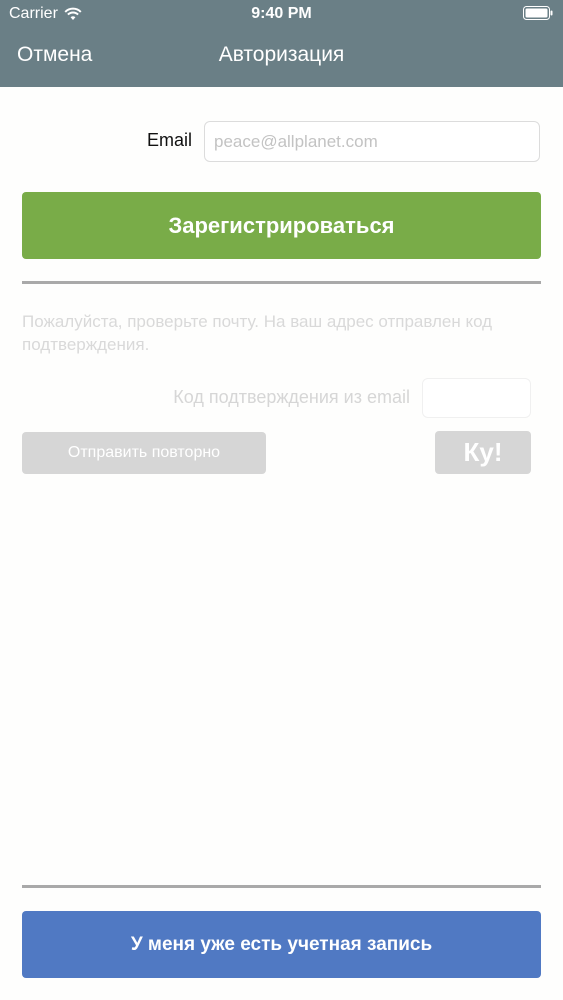  What do you see at coordinates (281, 54) in the screenshot?
I see `page-title: Авторизация` at bounding box center [281, 54].